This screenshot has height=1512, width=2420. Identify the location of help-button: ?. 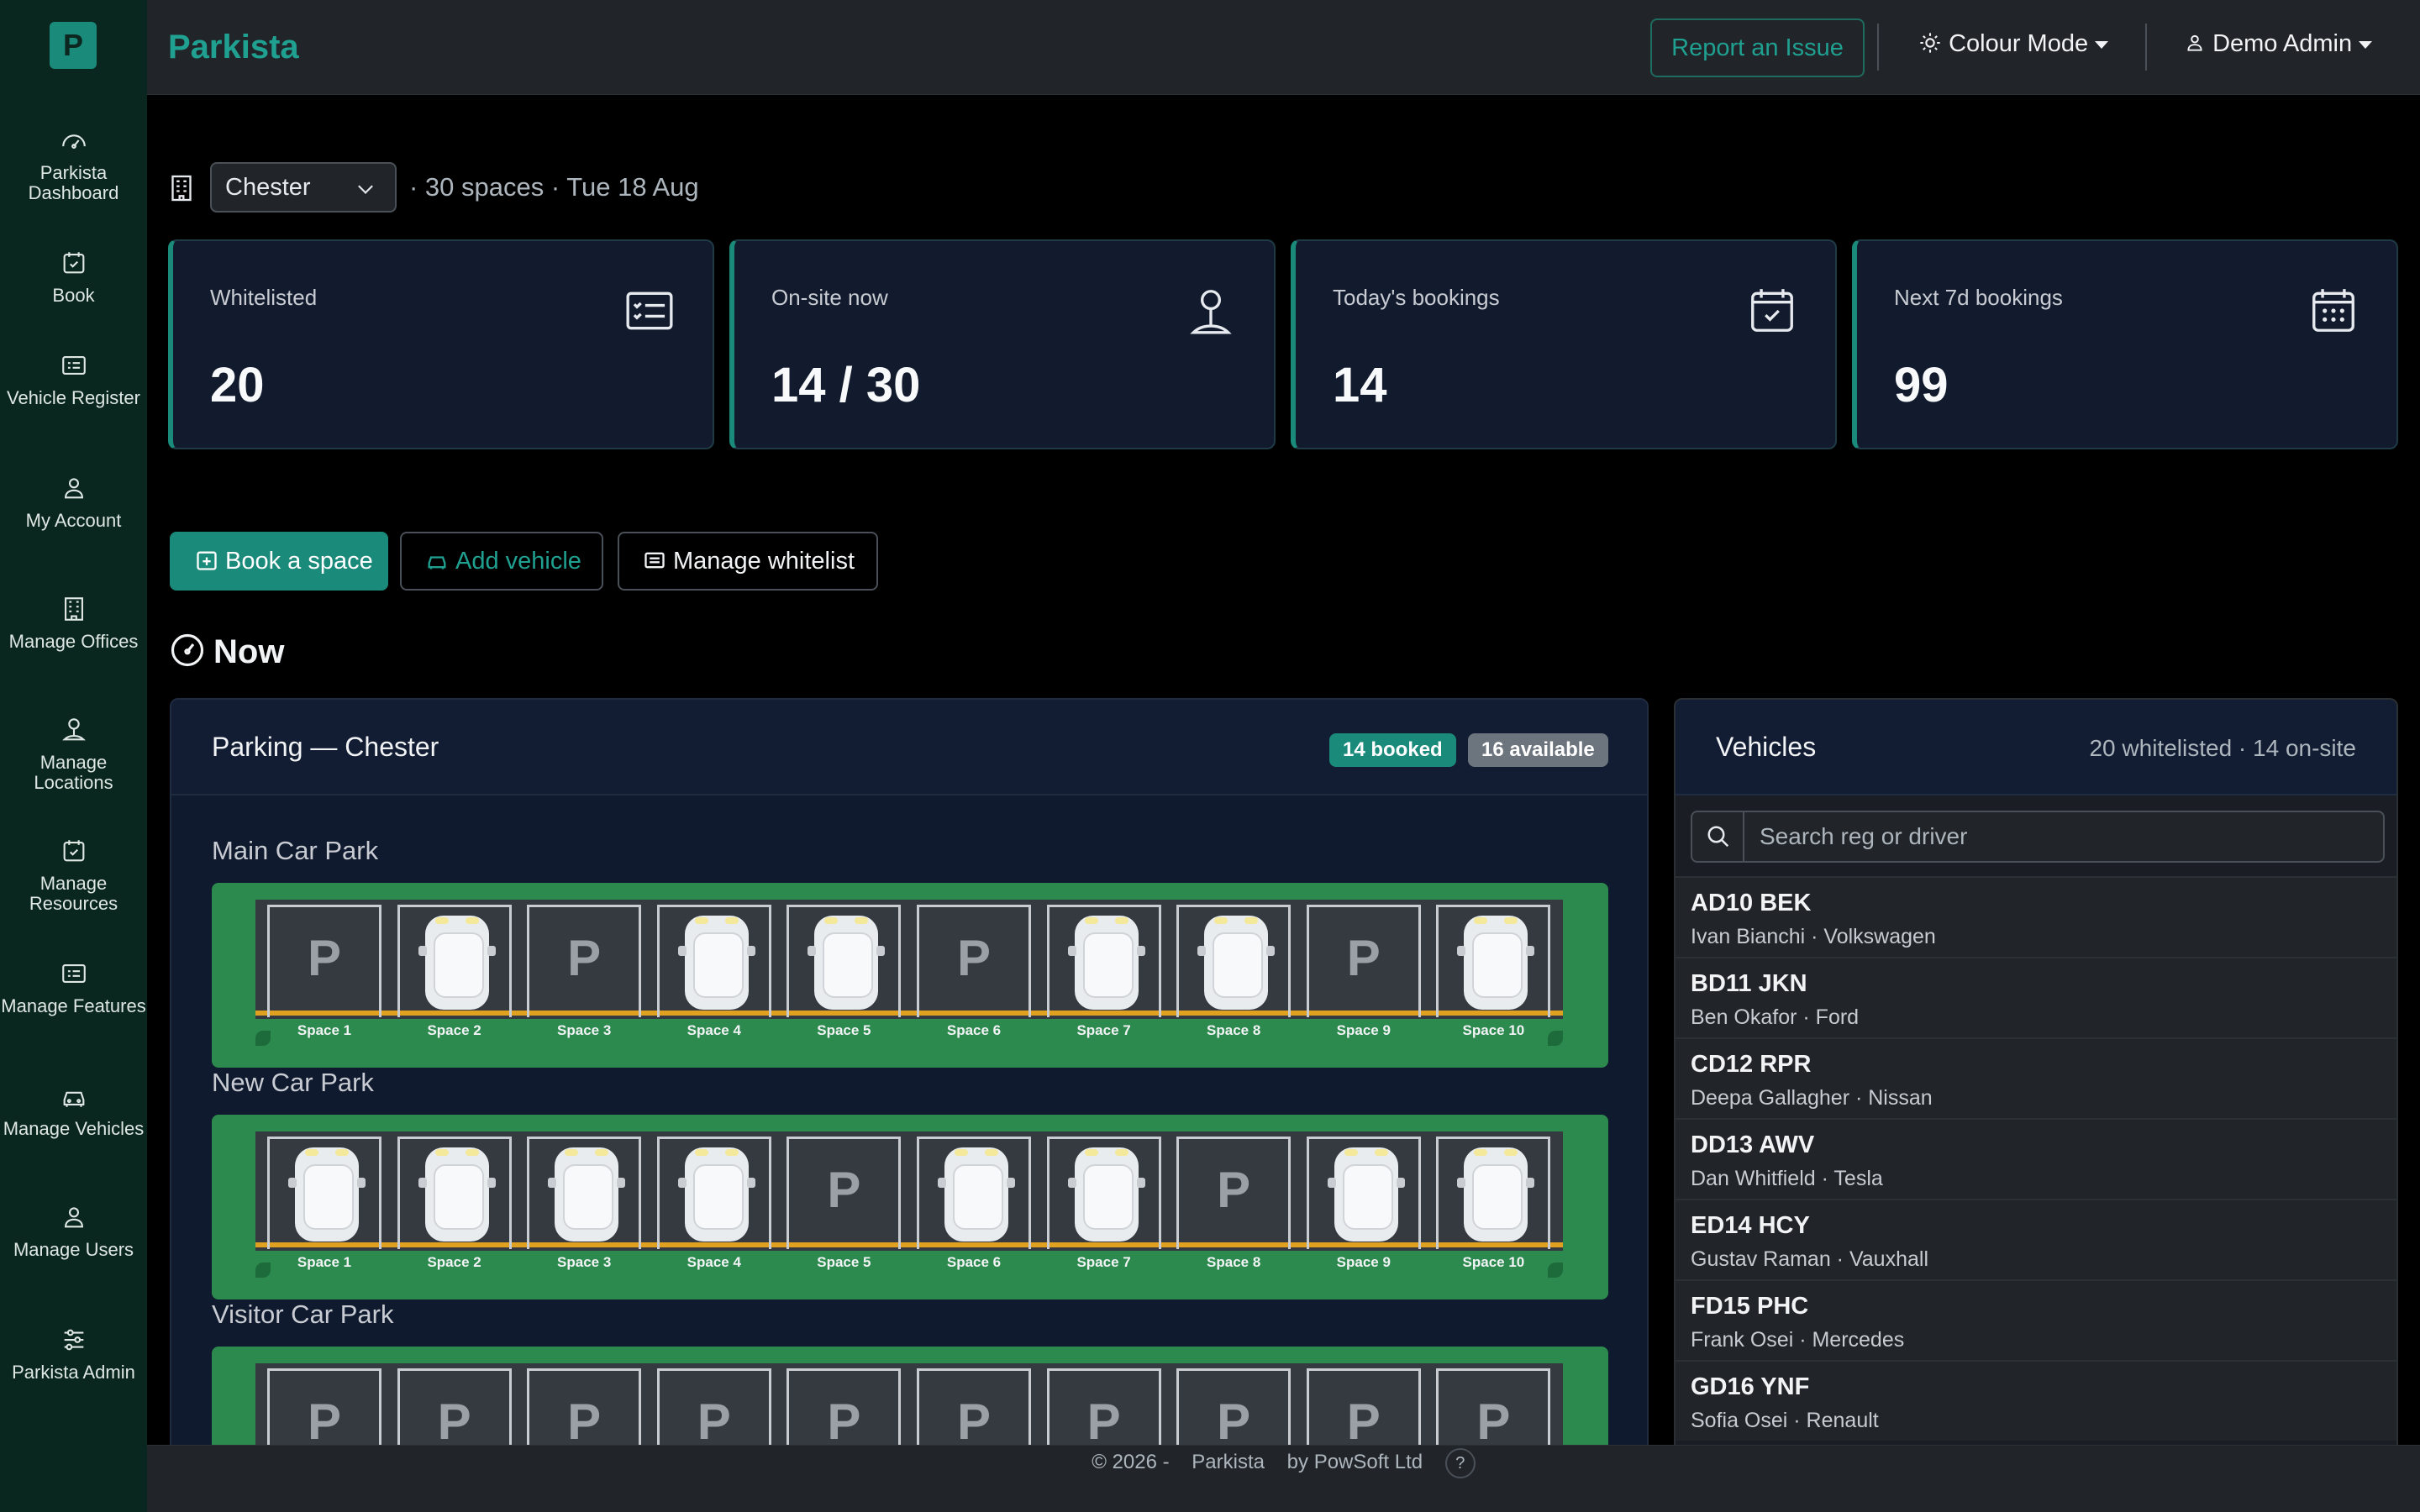
(1460, 1462).